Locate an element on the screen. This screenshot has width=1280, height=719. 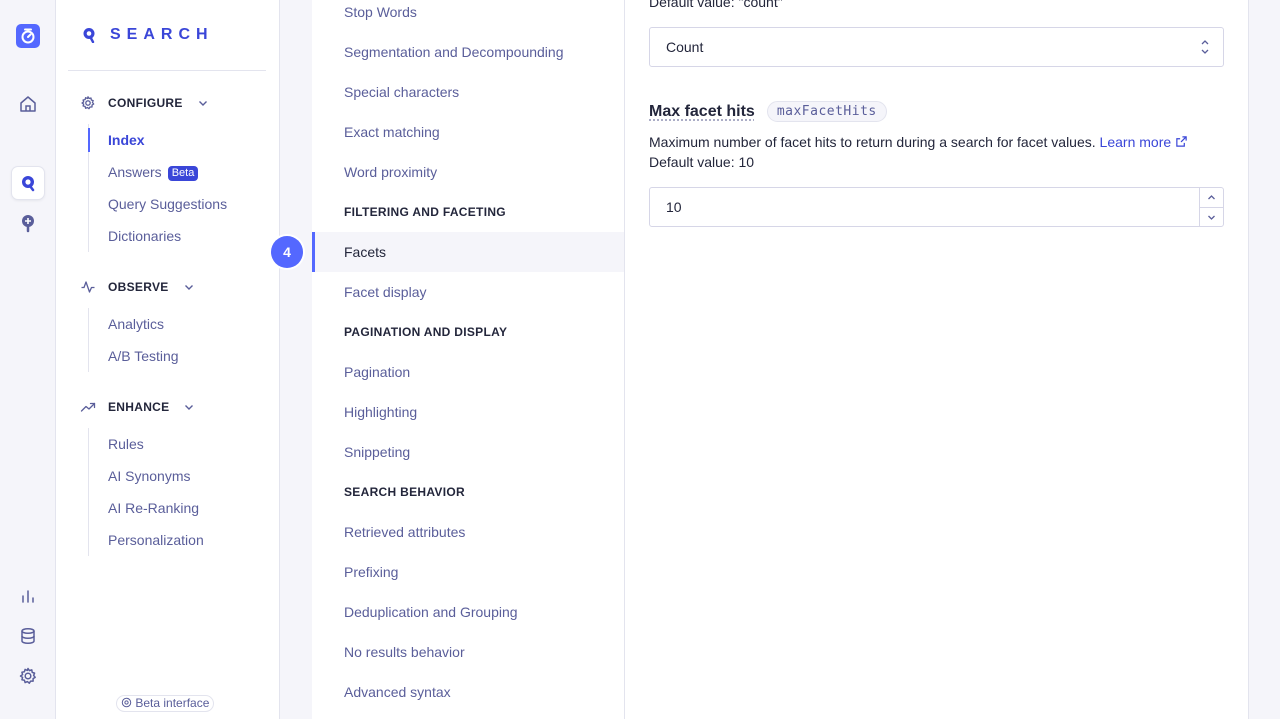
info-circle-icon is located at coordinates (126, 702).